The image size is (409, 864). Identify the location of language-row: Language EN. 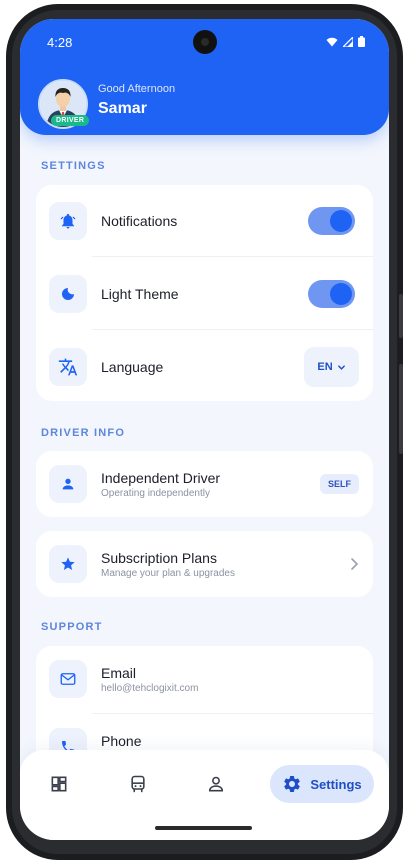
(204, 367).